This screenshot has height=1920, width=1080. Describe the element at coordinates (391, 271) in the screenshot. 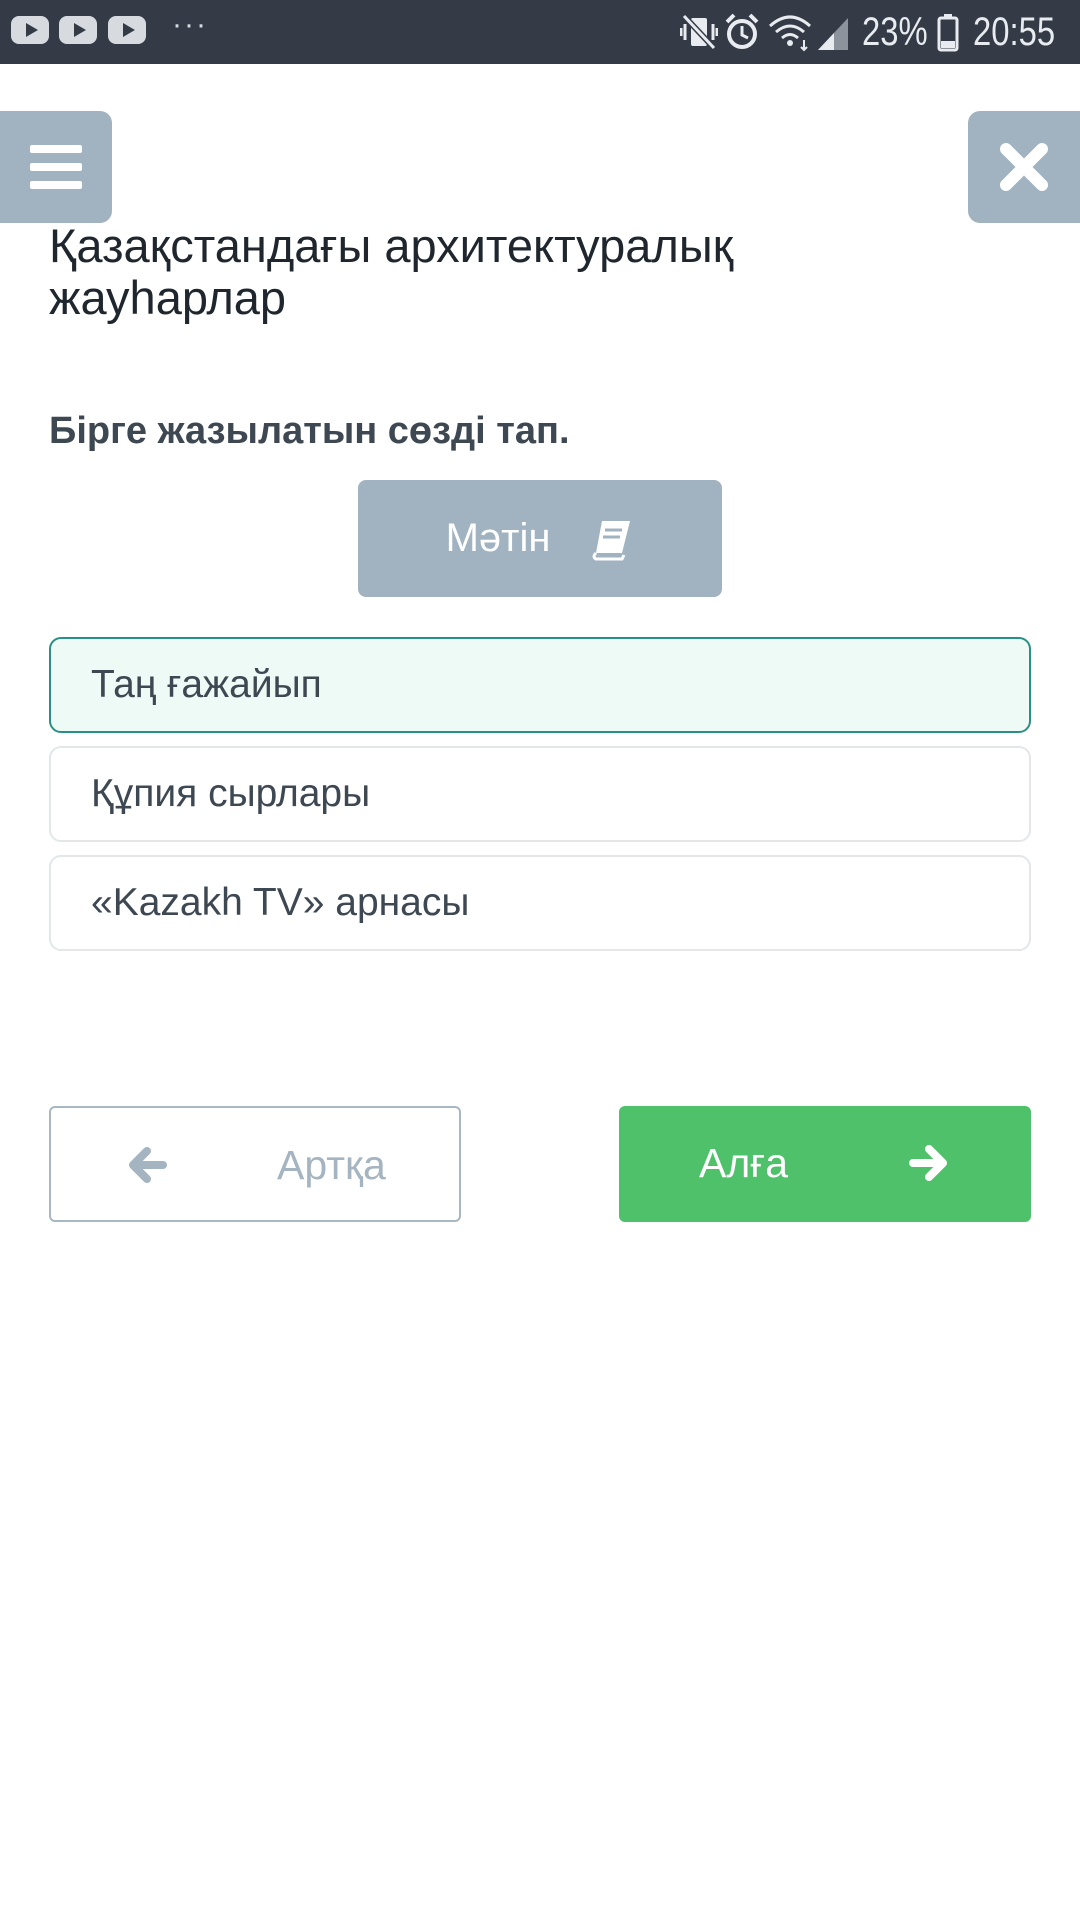

I see `page-title: Қазақстандағы архитектуралық жауһарлар` at that location.